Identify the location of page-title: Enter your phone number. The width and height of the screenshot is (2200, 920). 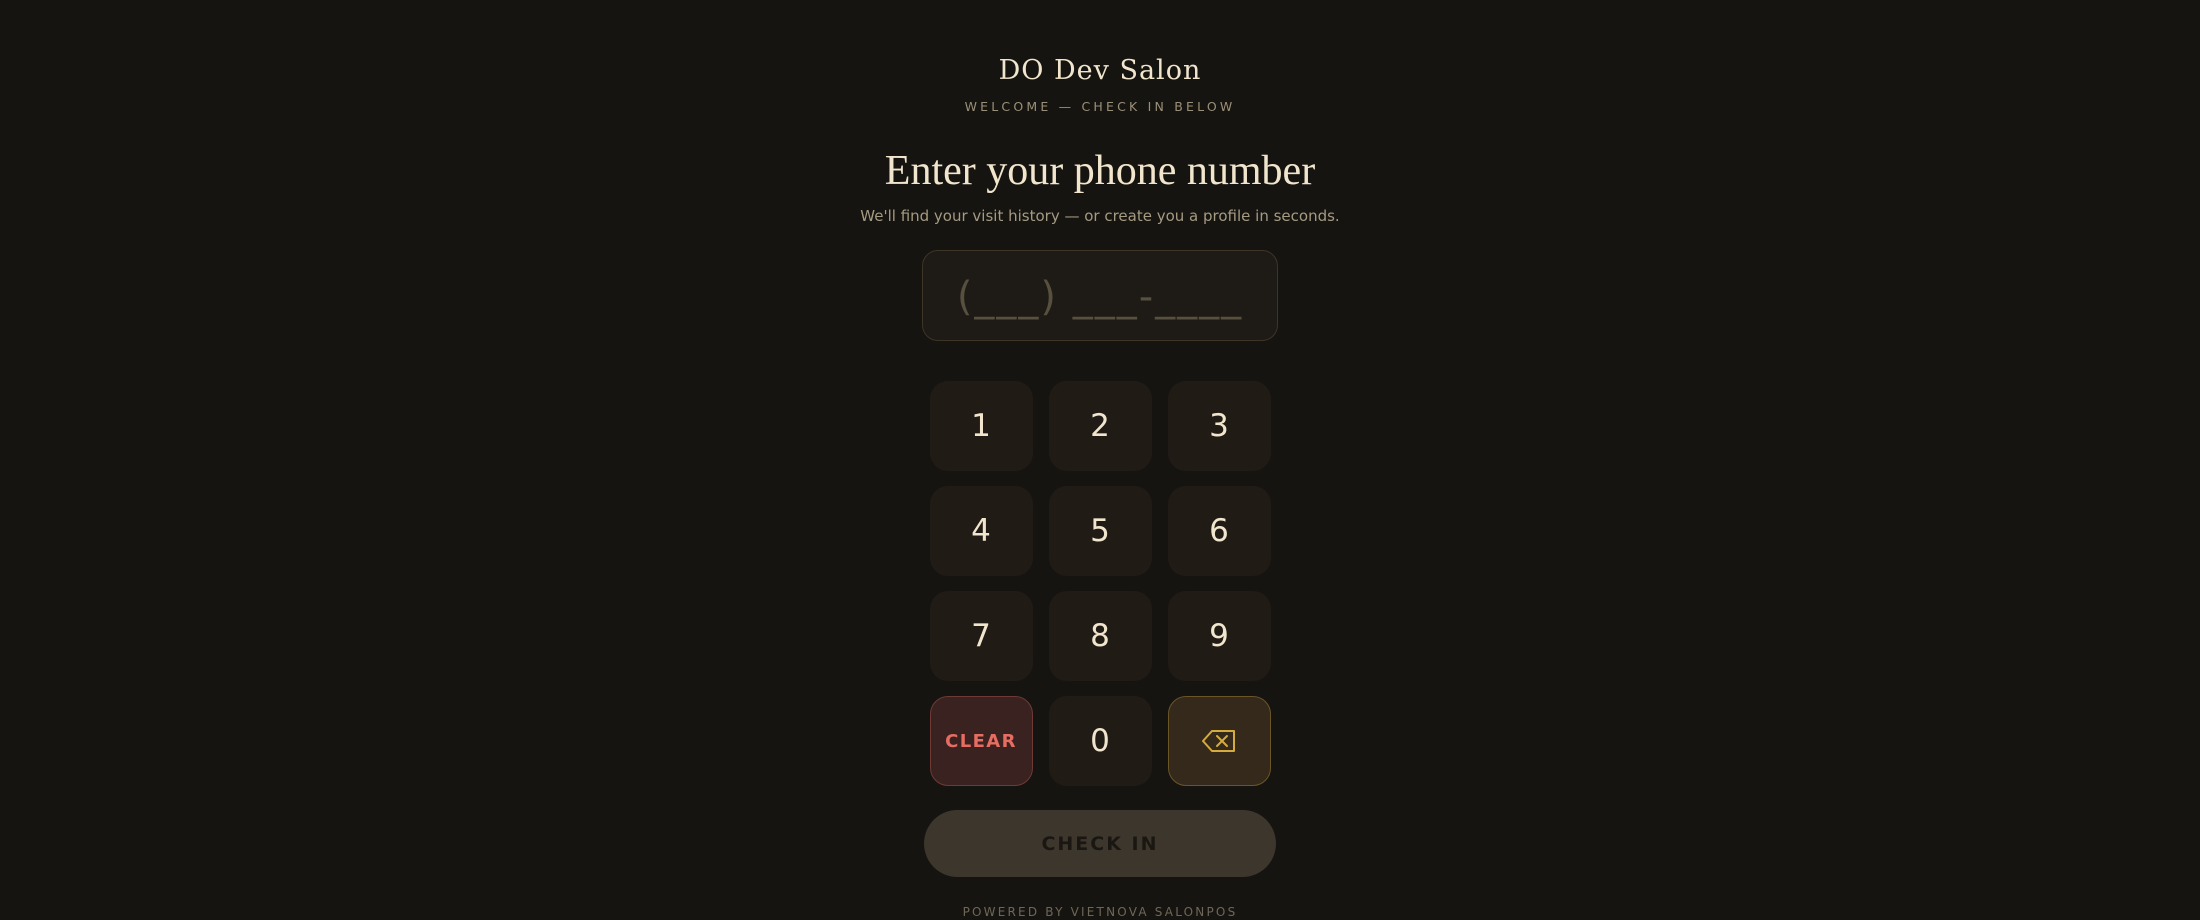
(1100, 171).